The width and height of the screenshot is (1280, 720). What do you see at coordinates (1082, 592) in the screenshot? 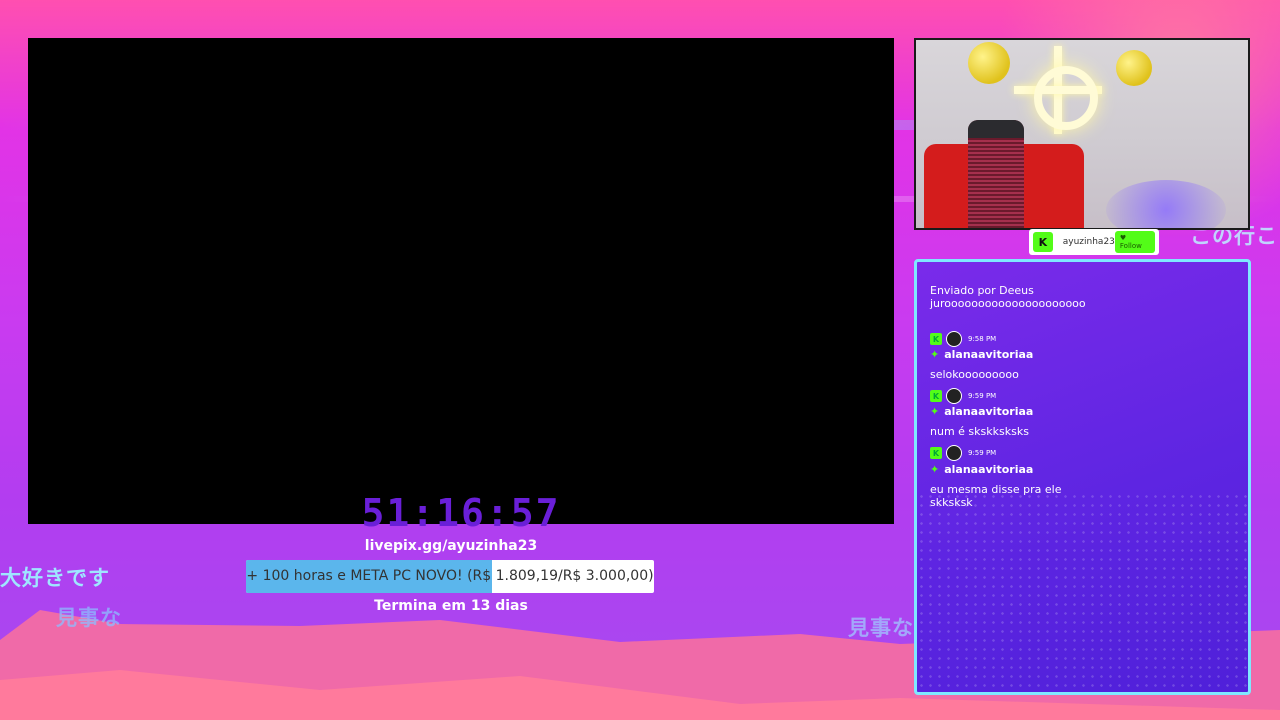
I see `chat-dots-pattern` at bounding box center [1082, 592].